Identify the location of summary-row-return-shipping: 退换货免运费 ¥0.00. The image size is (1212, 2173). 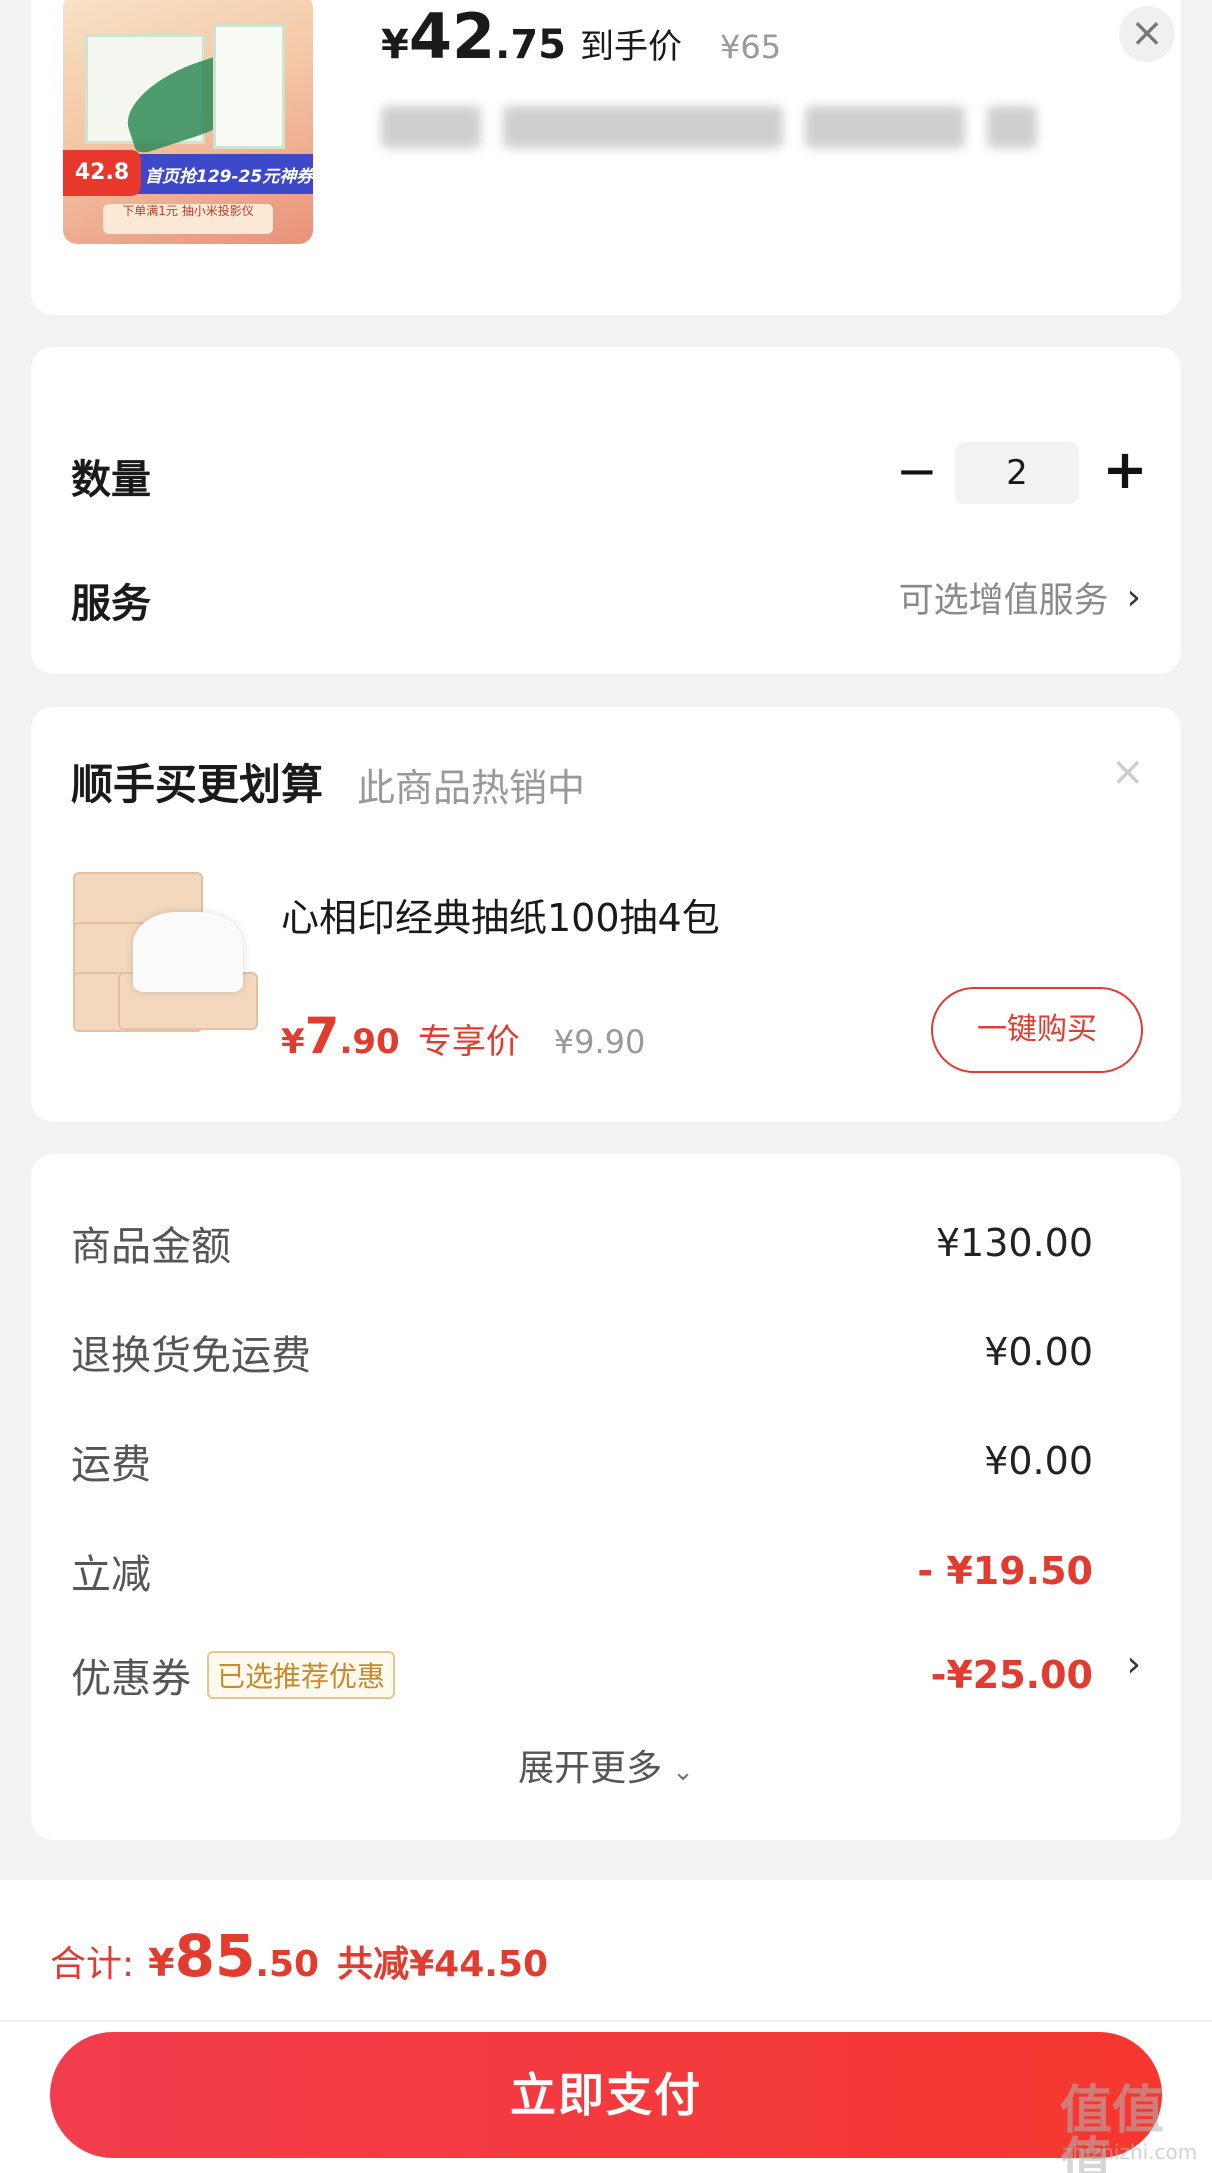
(582, 1352).